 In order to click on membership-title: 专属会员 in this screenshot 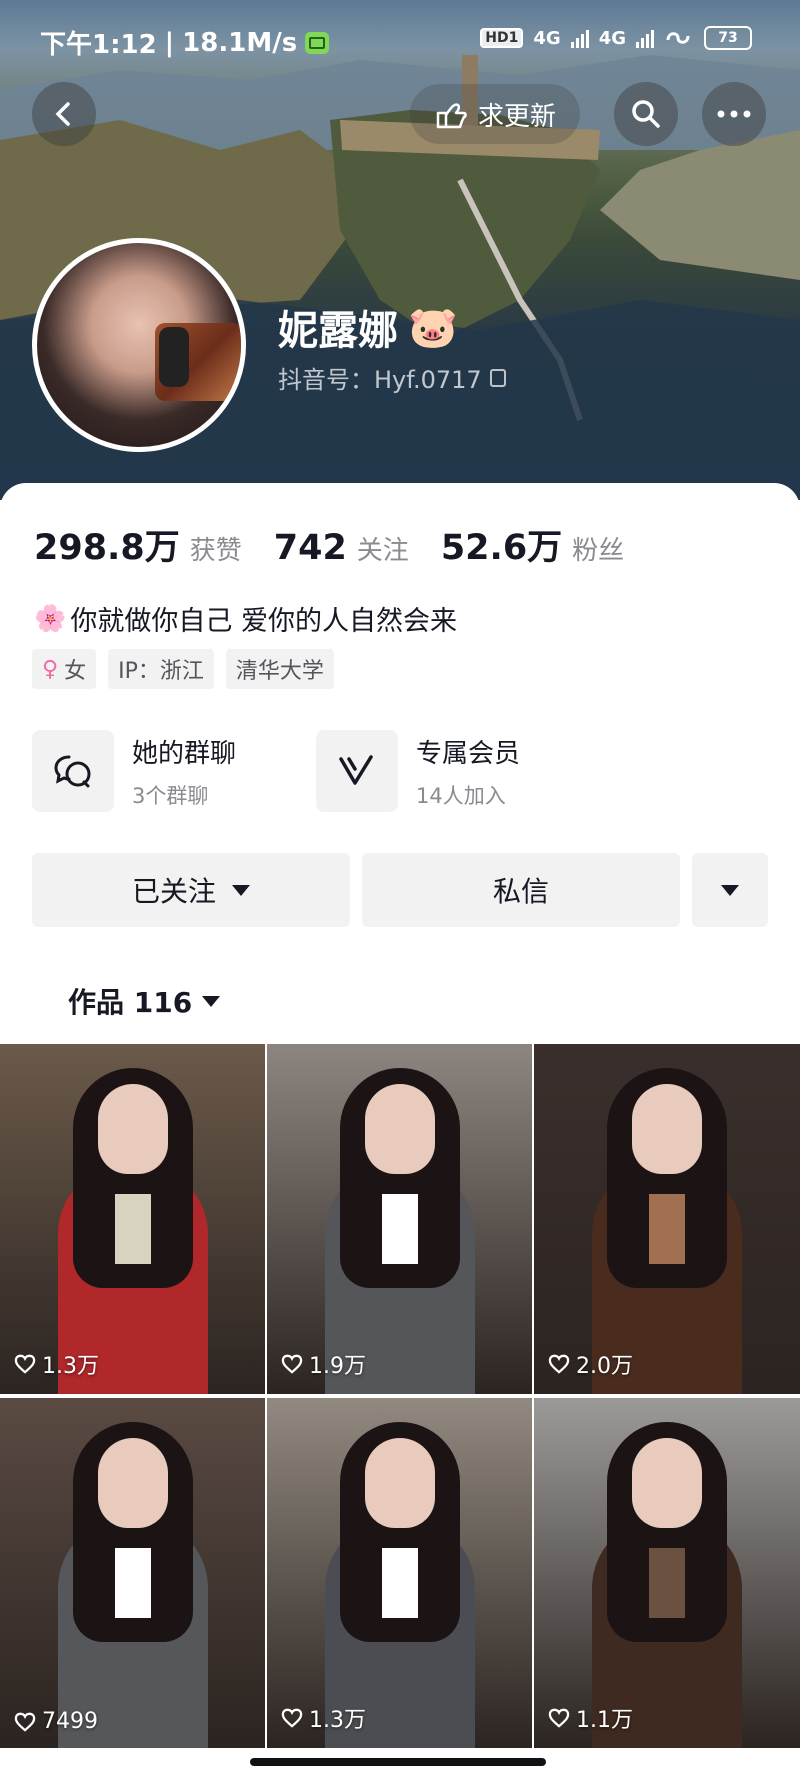, I will do `click(468, 753)`.